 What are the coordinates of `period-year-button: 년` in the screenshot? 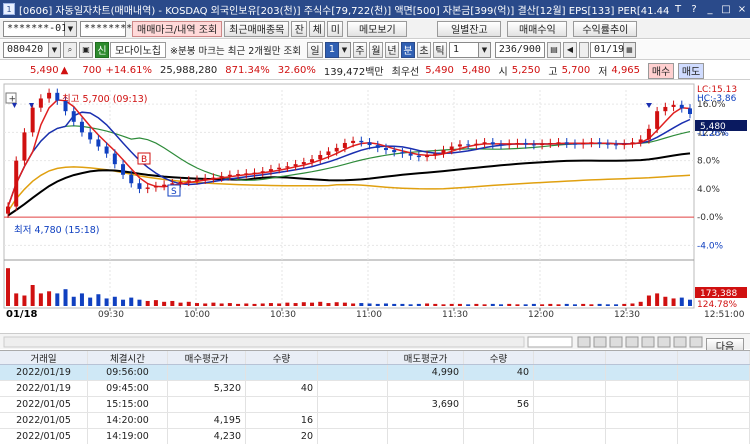 It's located at (391, 49).